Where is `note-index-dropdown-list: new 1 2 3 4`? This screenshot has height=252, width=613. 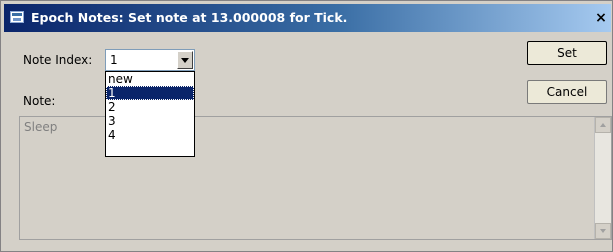
note-index-dropdown-list: new 1 2 3 4 is located at coordinates (150, 114).